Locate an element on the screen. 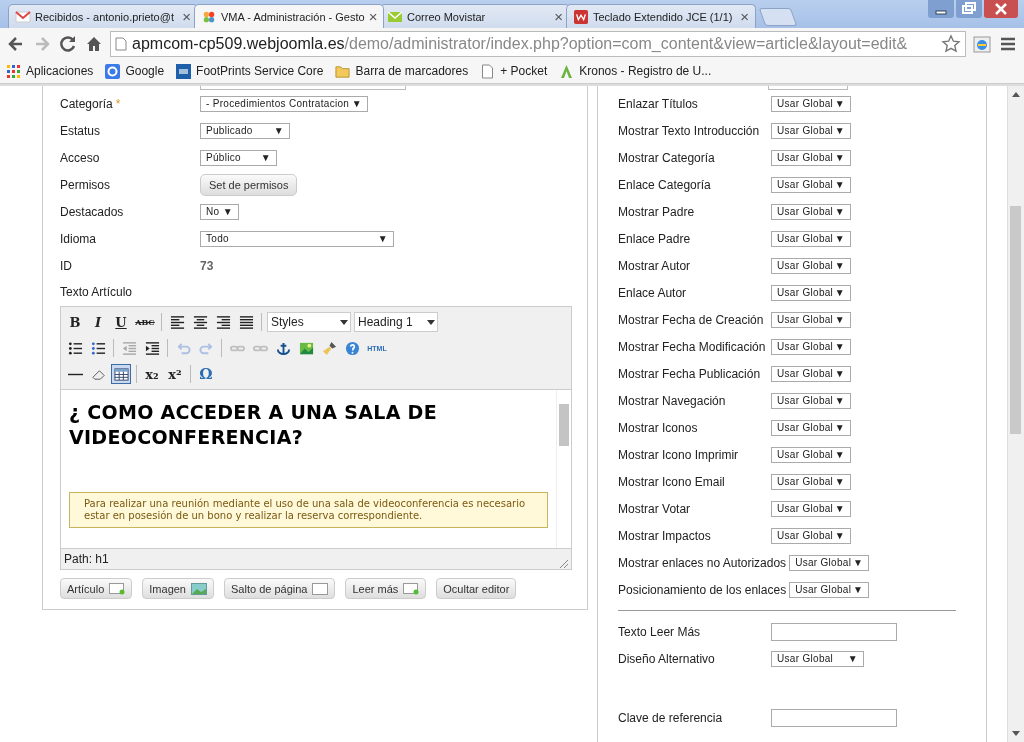 This screenshot has height=742, width=1024. permissions-button: Set de permisos is located at coordinates (249, 184).